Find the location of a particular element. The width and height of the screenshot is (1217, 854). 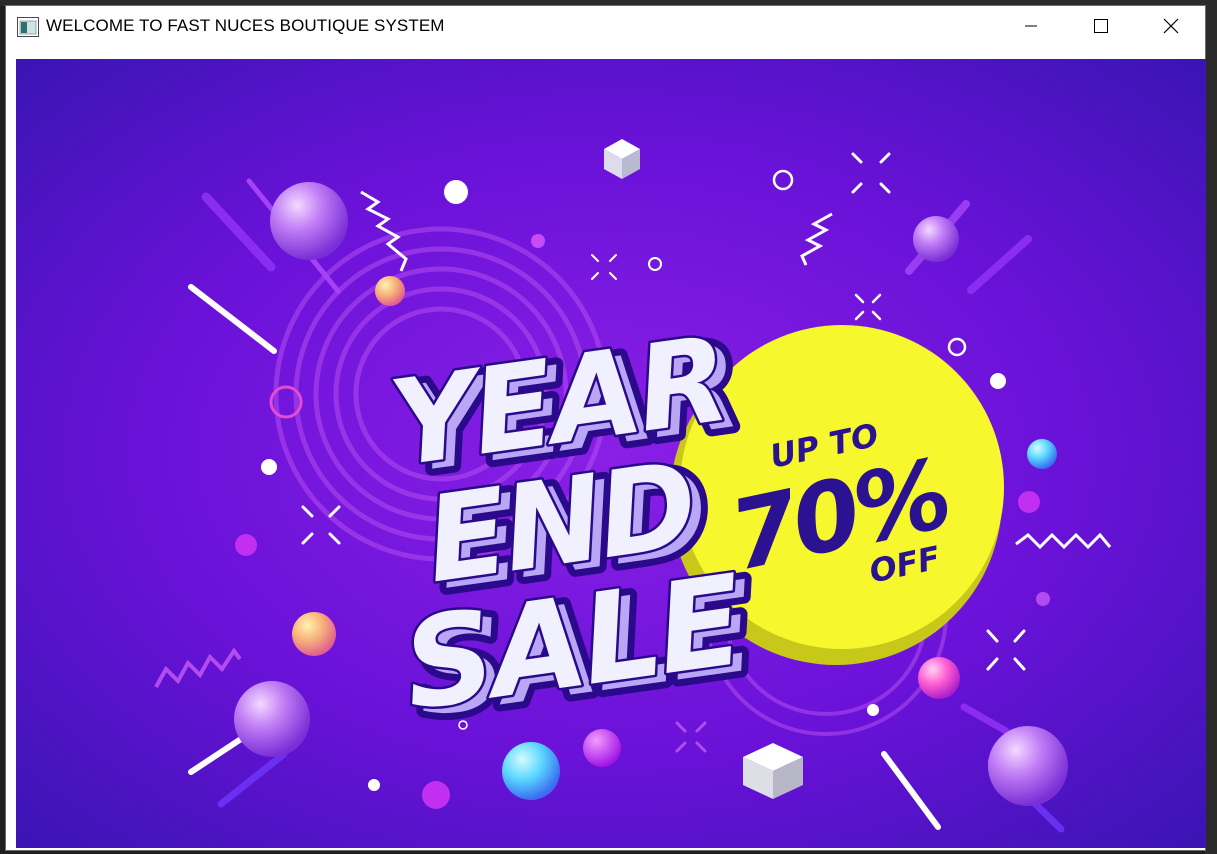

maximize-button is located at coordinates (1101, 28).